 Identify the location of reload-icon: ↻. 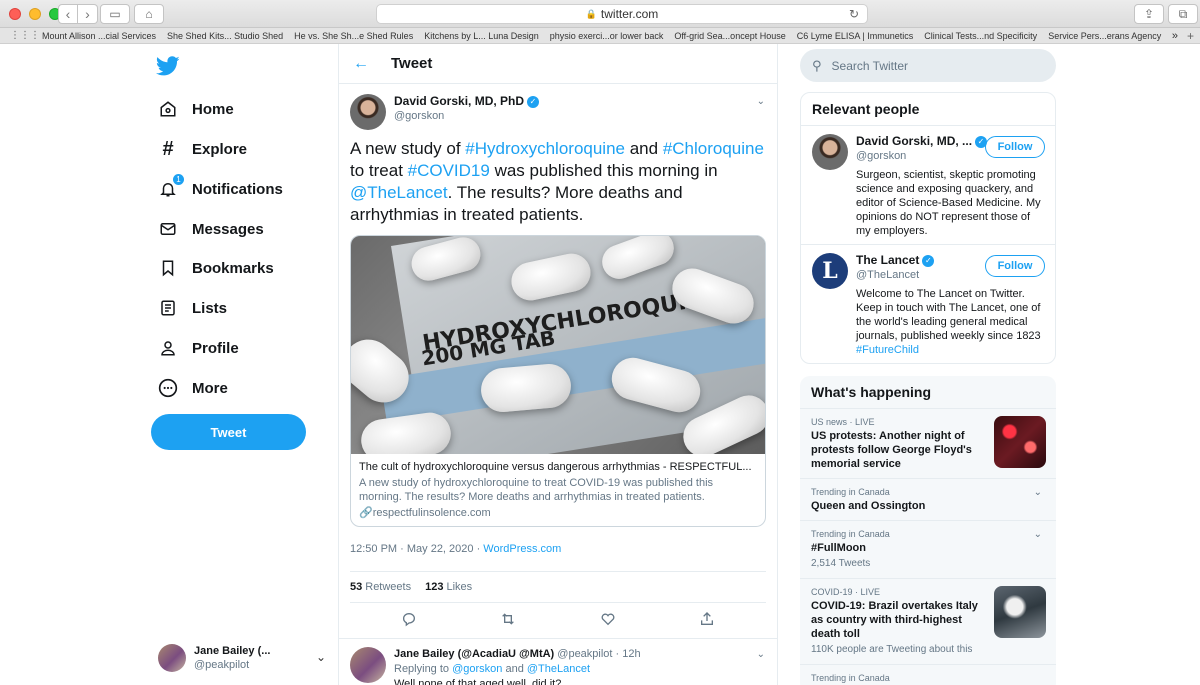
(854, 14).